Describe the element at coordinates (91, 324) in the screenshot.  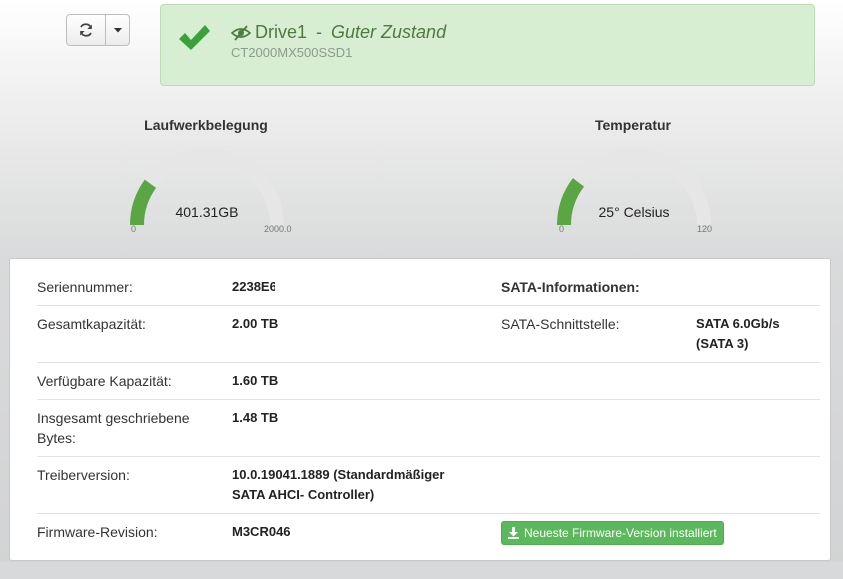
I see `capacity-label: Gesamtkapazität:` at that location.